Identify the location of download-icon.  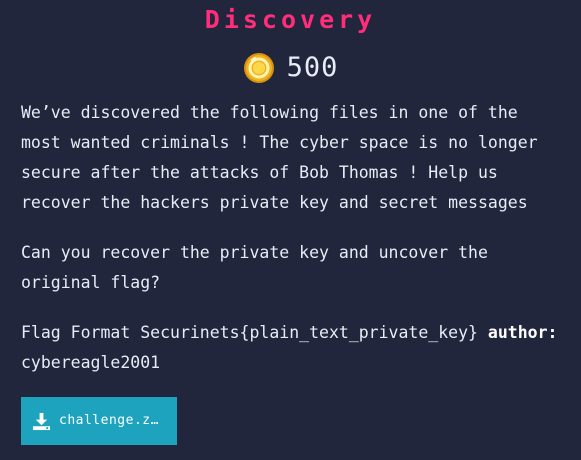
(41, 421).